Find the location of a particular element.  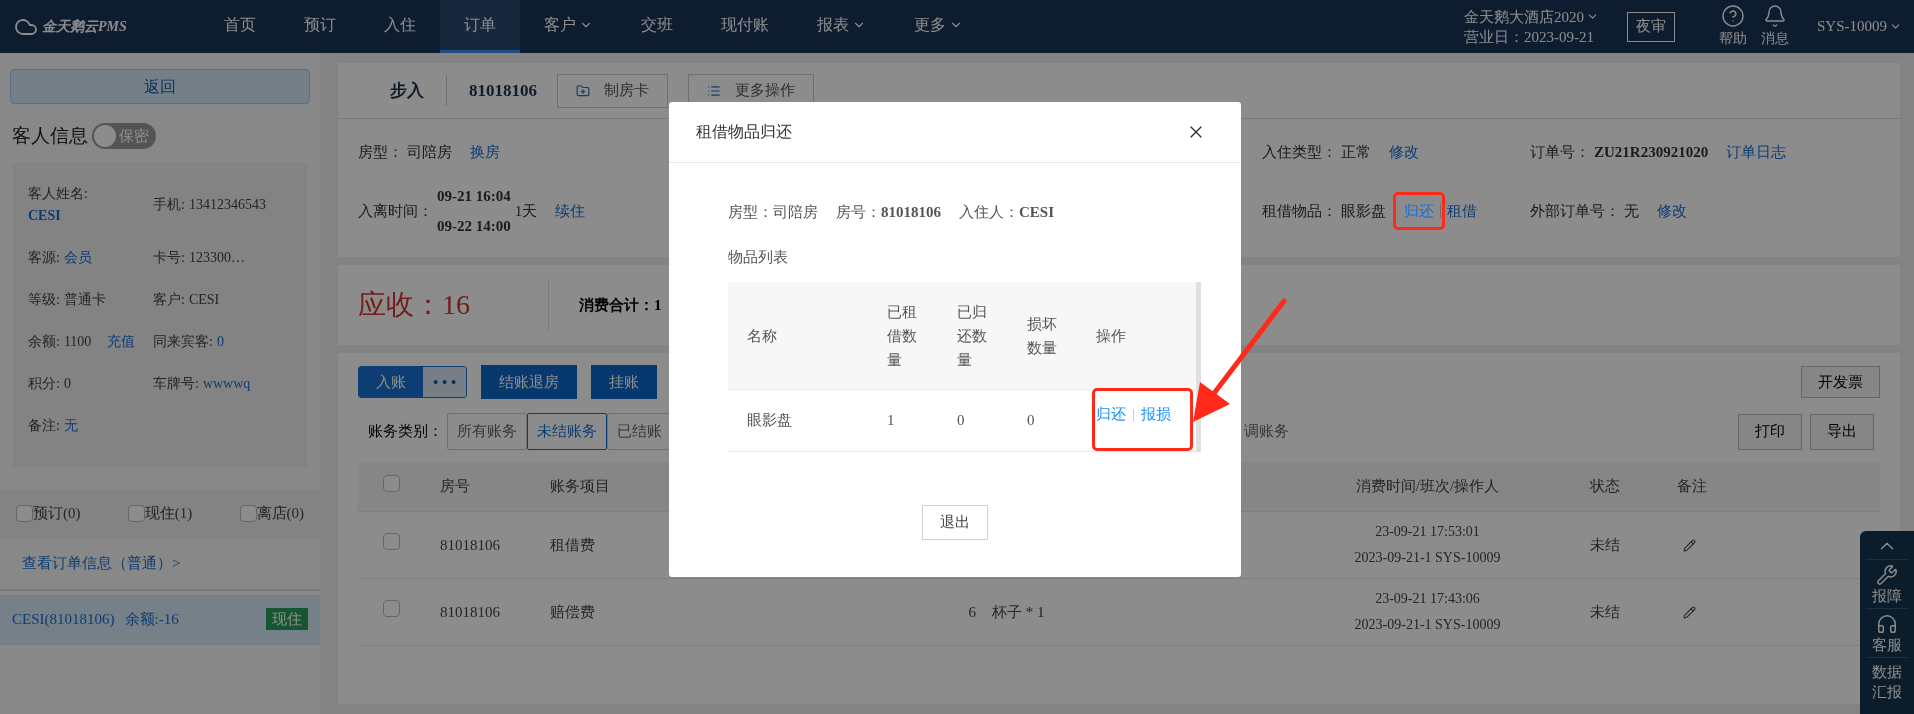

stay-length: 1天 is located at coordinates (526, 211).